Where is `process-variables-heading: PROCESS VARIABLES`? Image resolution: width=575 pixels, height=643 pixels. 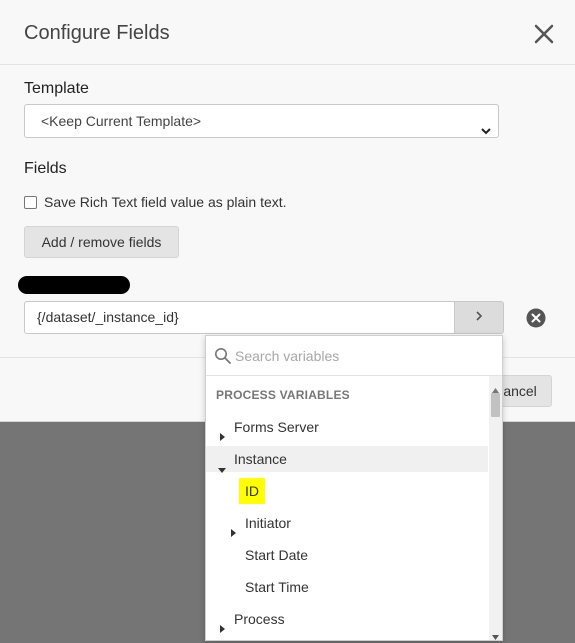
process-variables-heading: PROCESS VARIABLES is located at coordinates (283, 395).